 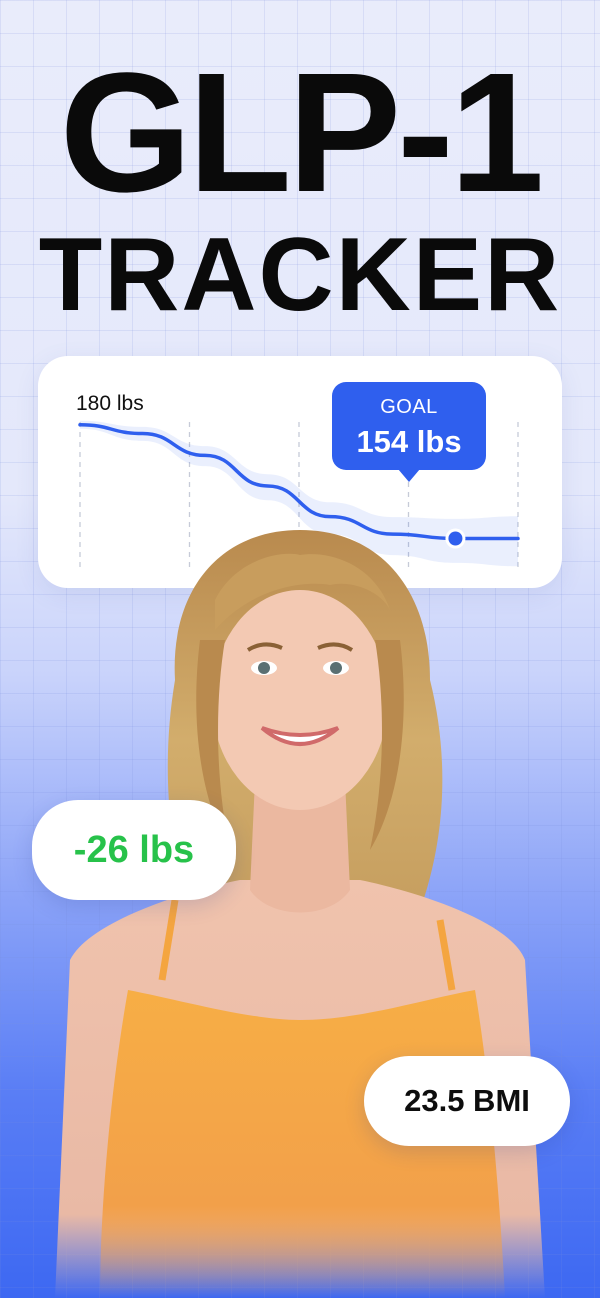 What do you see at coordinates (302, 133) in the screenshot?
I see `app-title-line1: GLP-1` at bounding box center [302, 133].